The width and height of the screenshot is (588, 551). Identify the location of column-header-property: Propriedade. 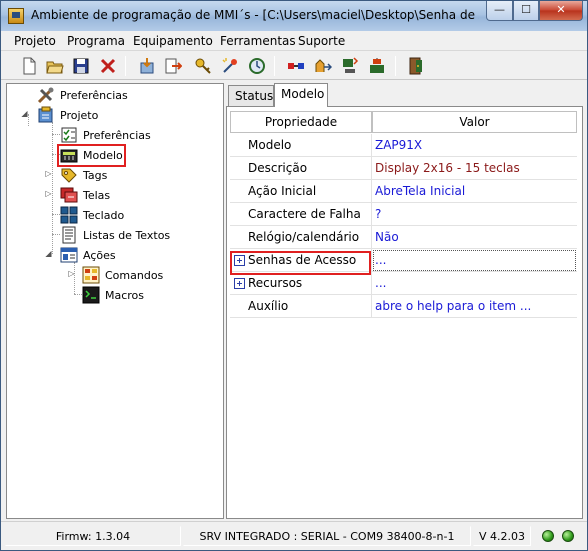
(301, 122).